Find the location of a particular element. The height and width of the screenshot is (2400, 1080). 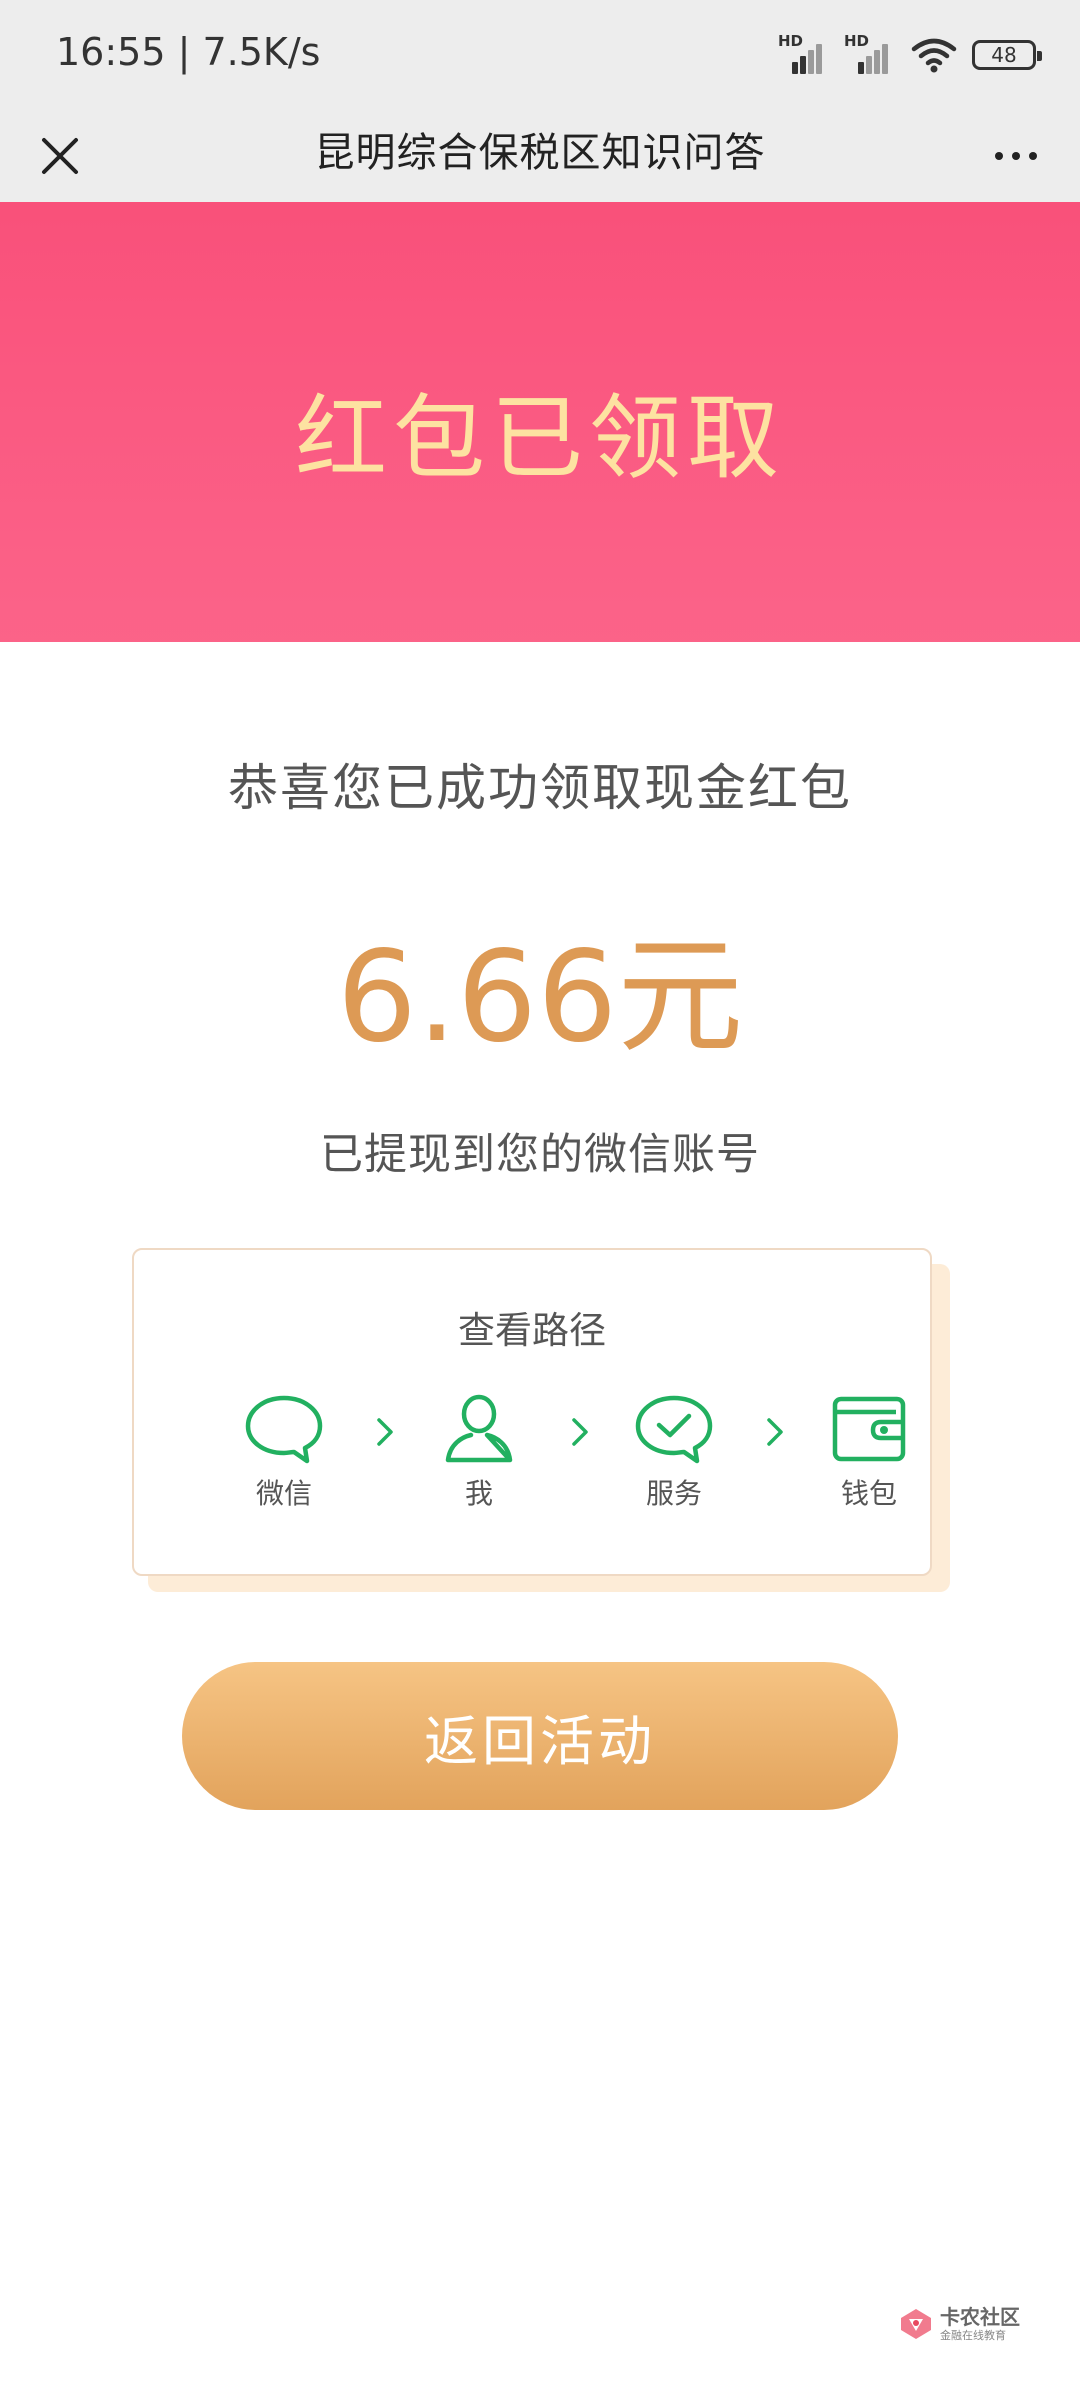

kanong-logo-icon is located at coordinates (916, 2324).